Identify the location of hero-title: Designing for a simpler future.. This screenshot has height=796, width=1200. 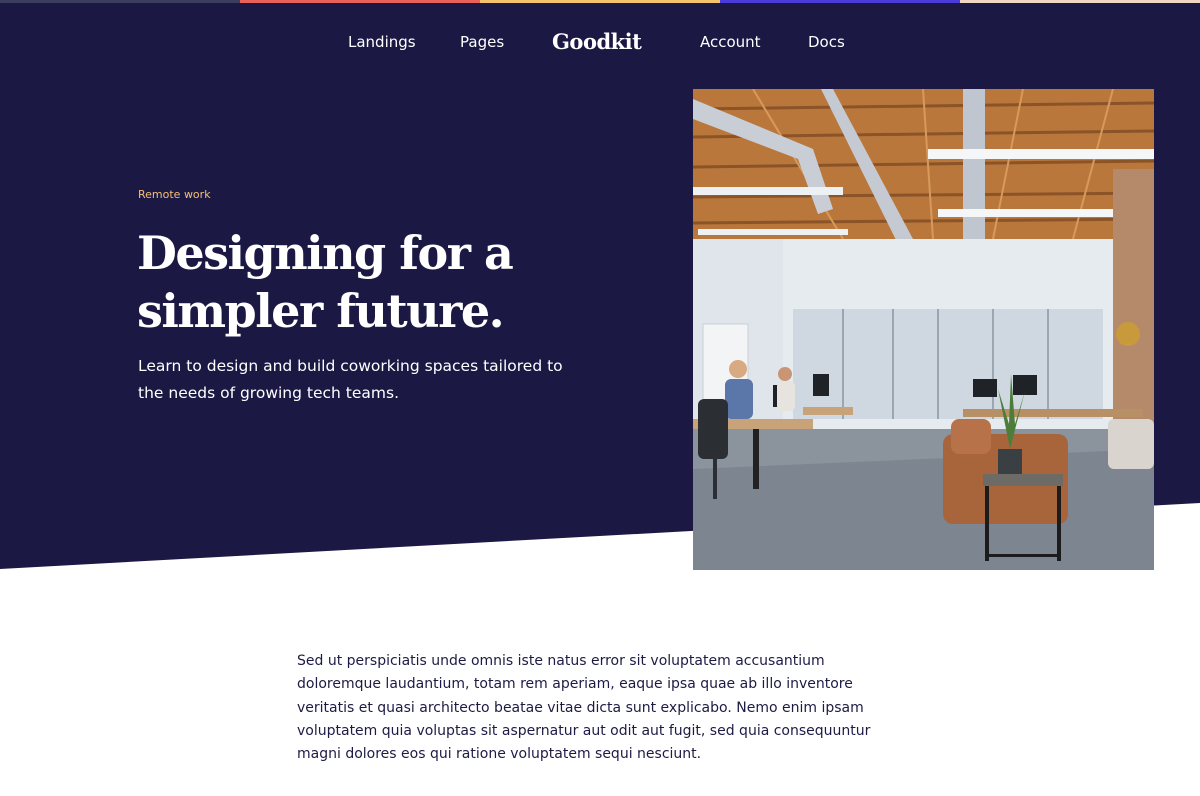
(397, 282).